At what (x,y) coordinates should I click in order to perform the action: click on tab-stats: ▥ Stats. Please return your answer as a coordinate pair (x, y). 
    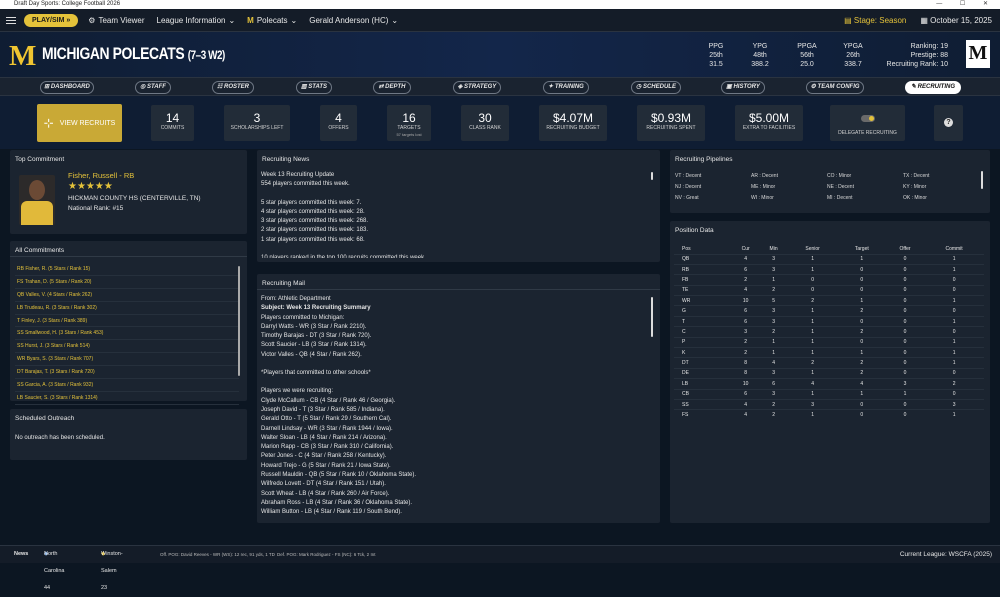
    Looking at the image, I should click on (314, 87).